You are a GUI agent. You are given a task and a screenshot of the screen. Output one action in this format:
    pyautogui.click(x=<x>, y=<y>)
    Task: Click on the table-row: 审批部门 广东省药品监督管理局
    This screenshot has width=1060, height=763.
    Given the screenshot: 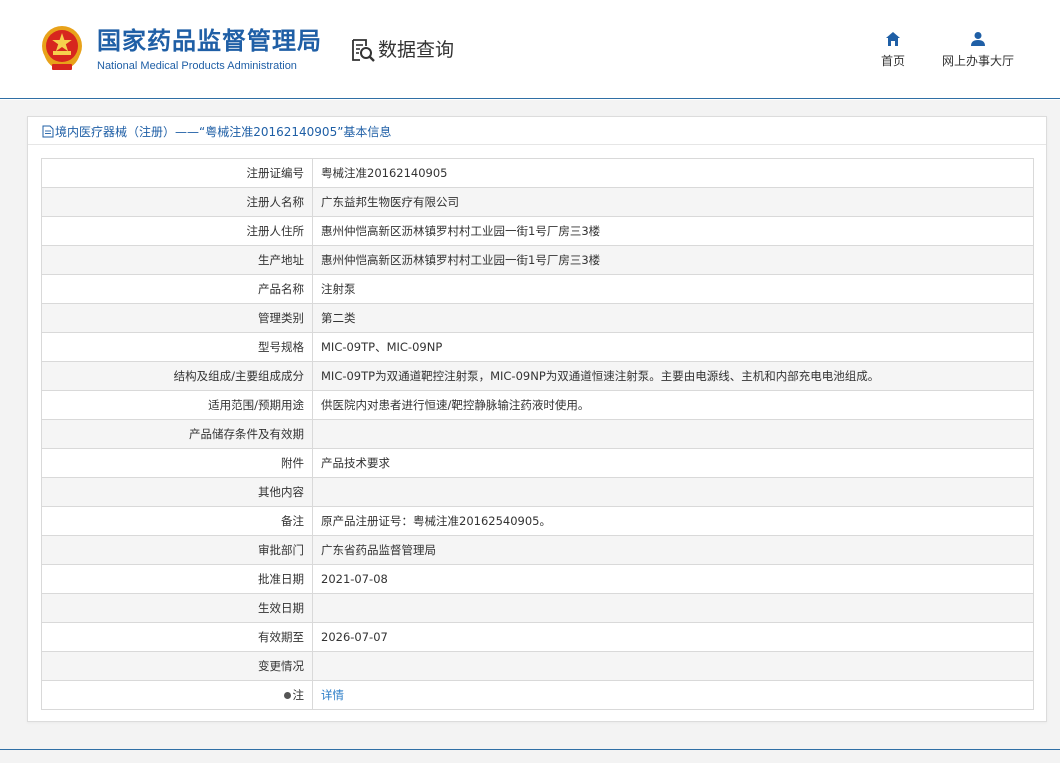 What is the action you would take?
    pyautogui.click(x=537, y=550)
    